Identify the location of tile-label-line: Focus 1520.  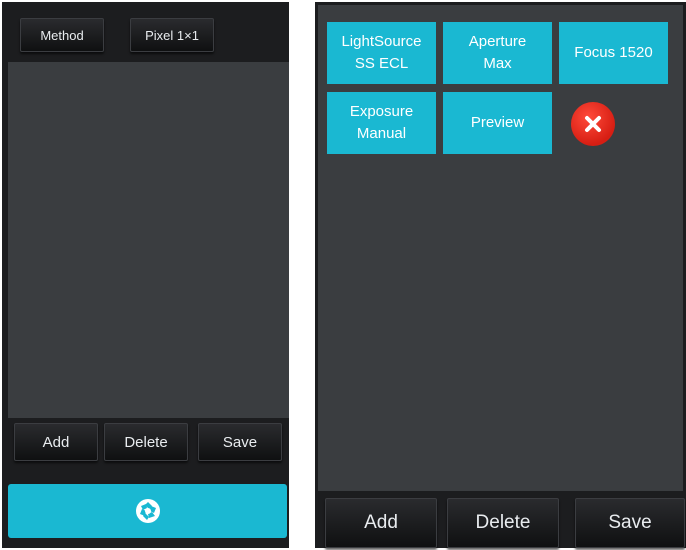
(613, 52).